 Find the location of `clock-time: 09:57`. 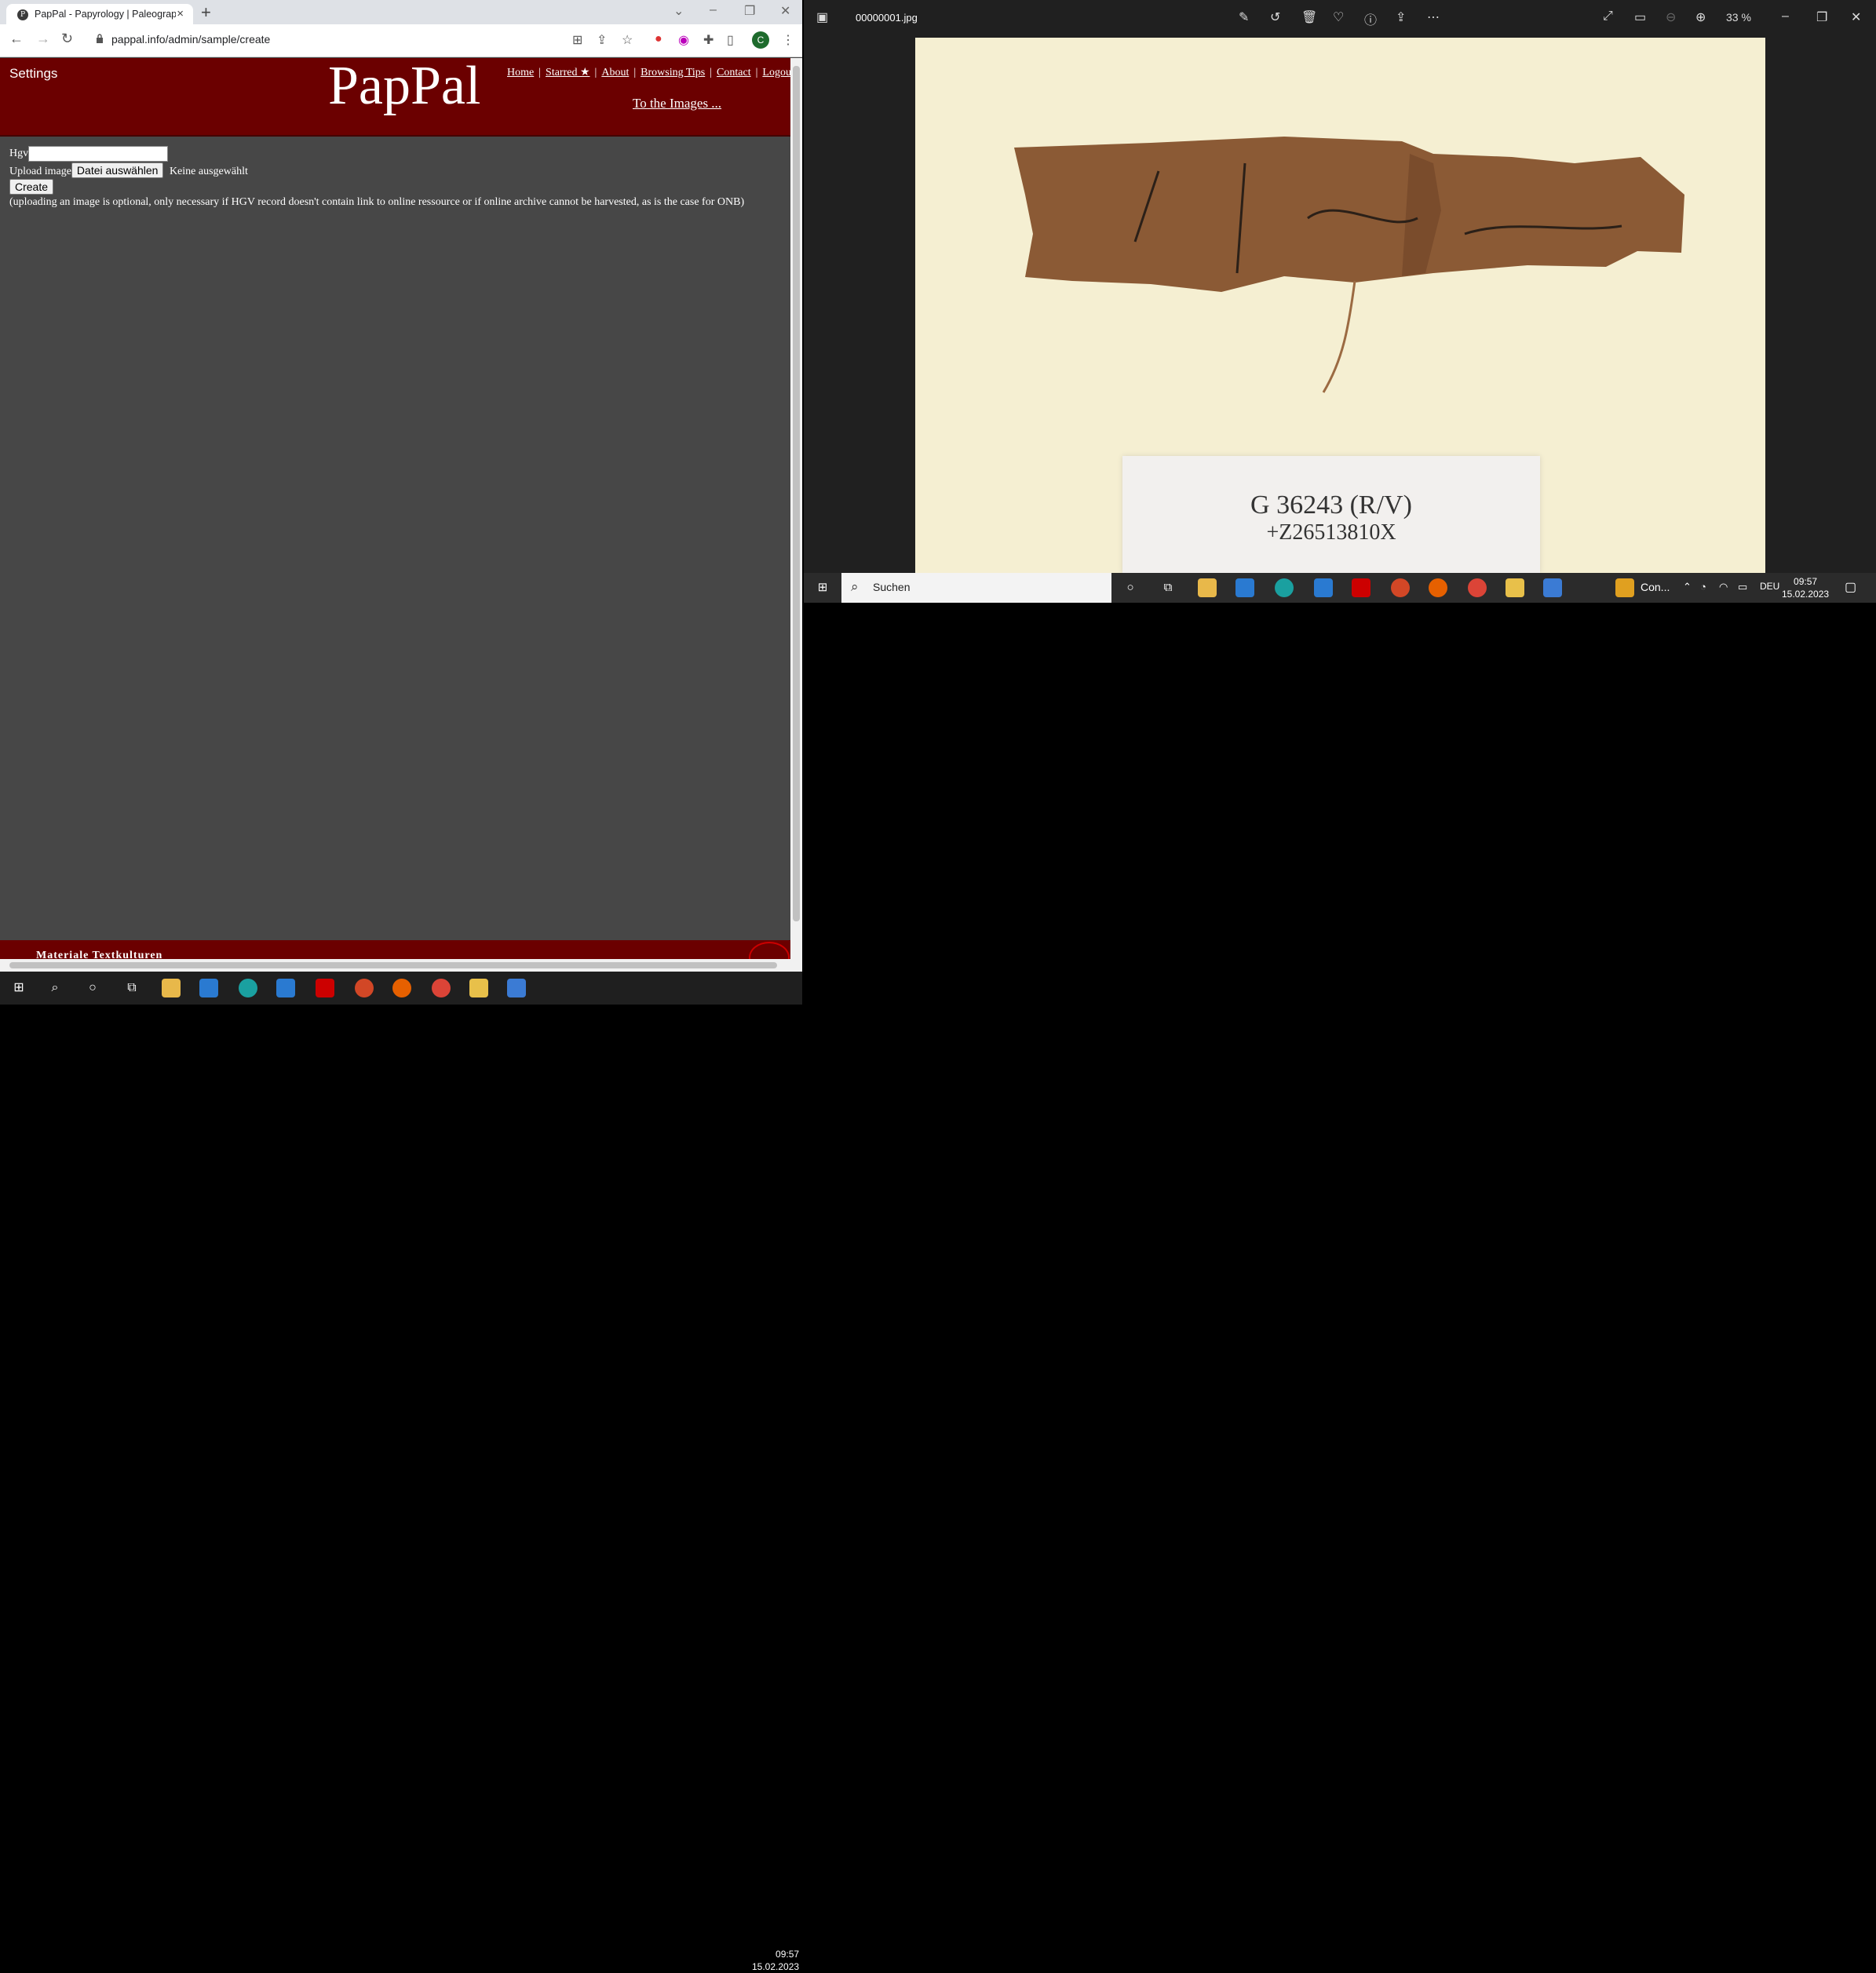

clock-time: 09:57 is located at coordinates (1806, 581).